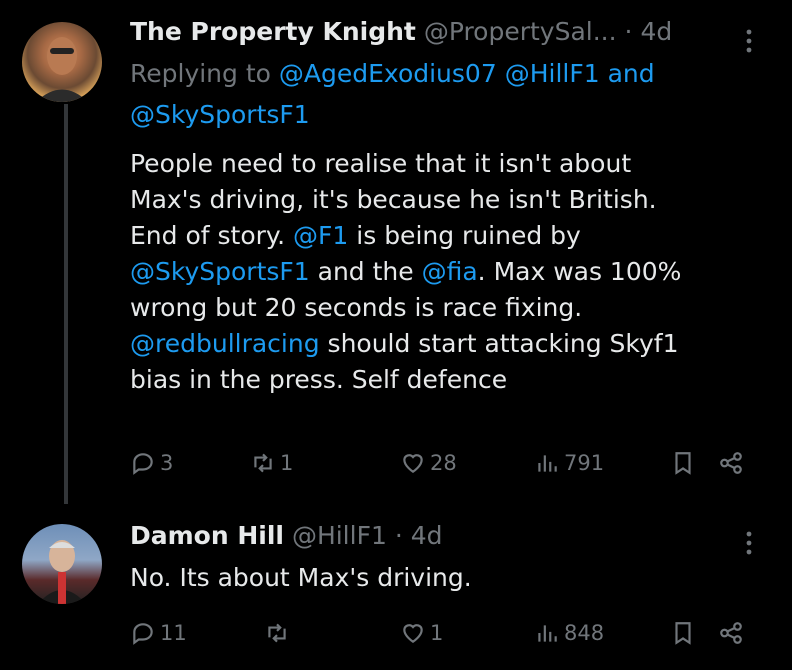  What do you see at coordinates (66, 304) in the screenshot?
I see `thread-line` at bounding box center [66, 304].